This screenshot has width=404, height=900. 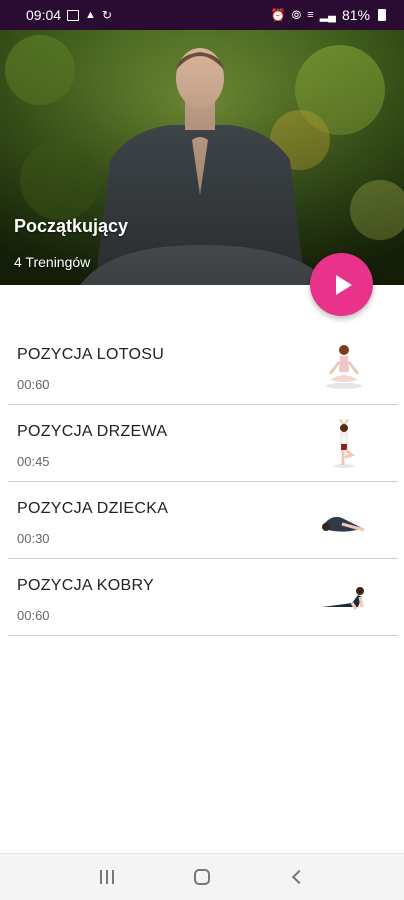 What do you see at coordinates (73, 15) in the screenshot?
I see `image-icon` at bounding box center [73, 15].